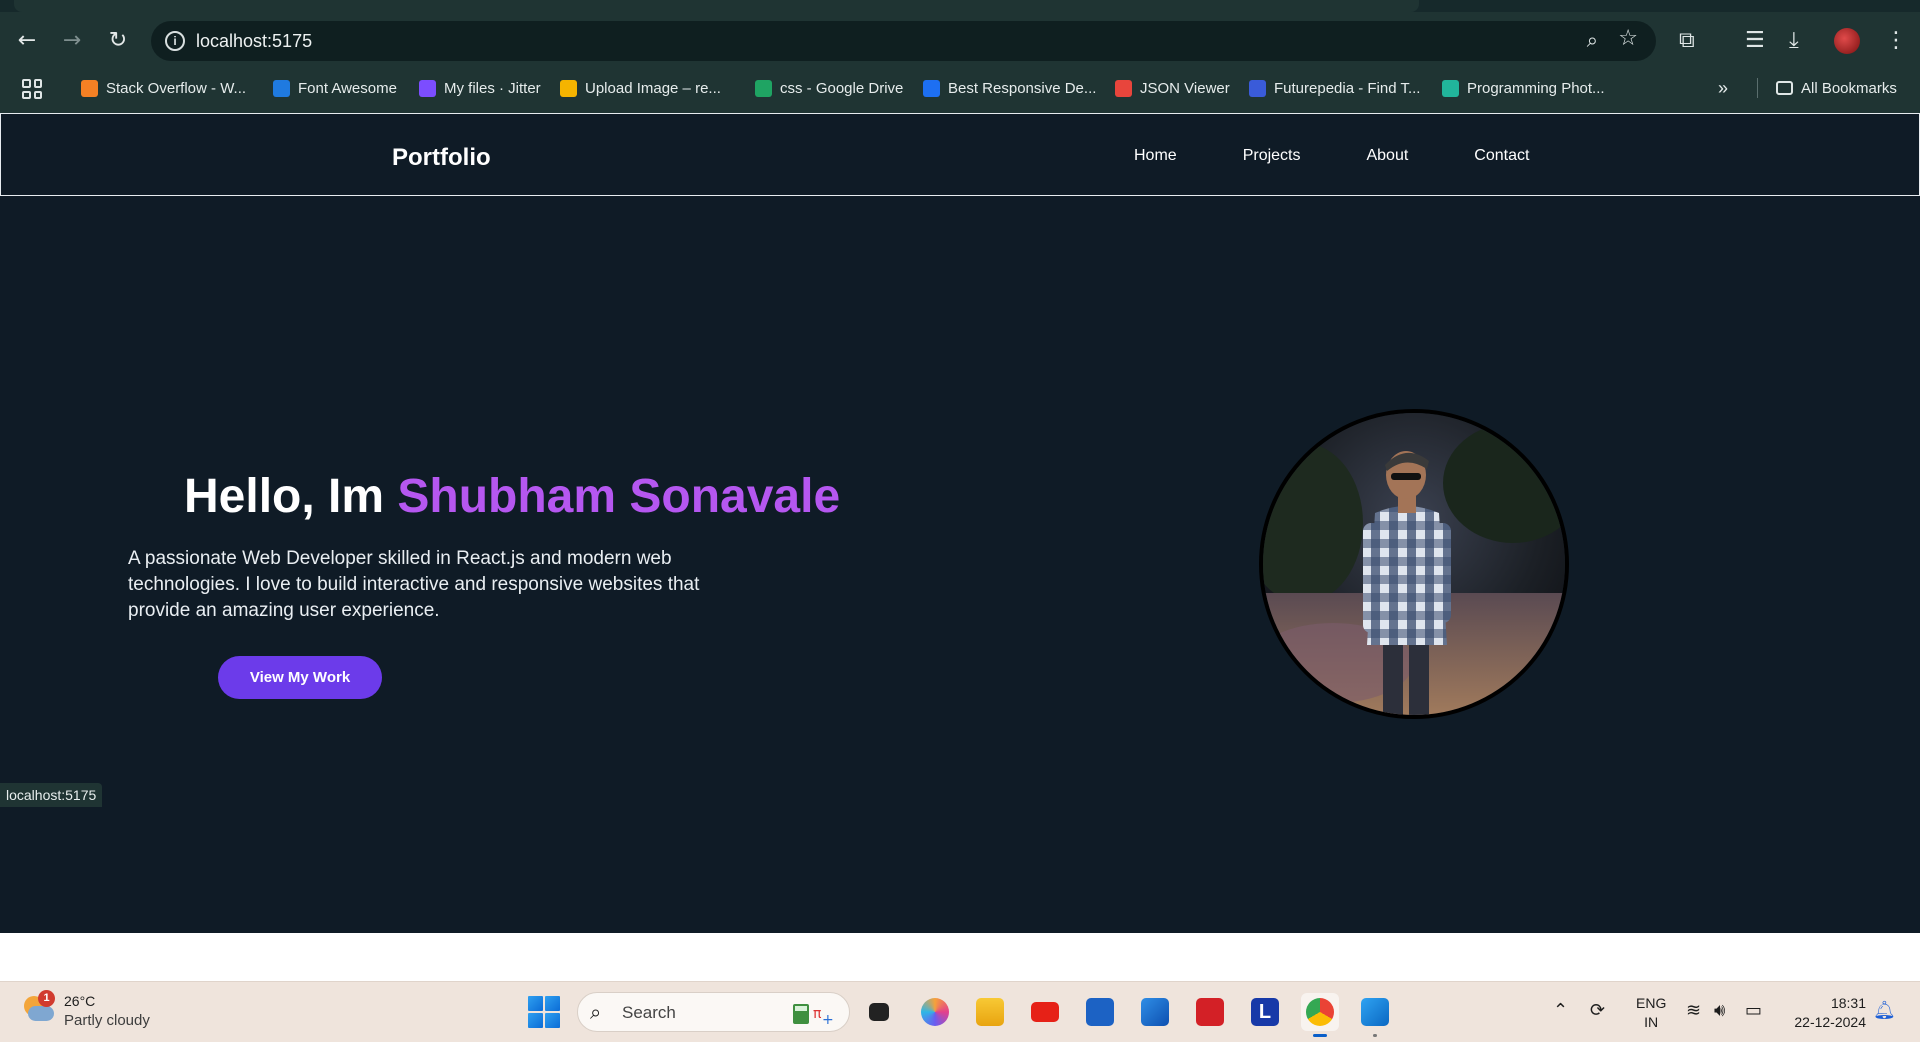  Describe the element at coordinates (27, 41) in the screenshot. I see `back-icon: ←` at that location.